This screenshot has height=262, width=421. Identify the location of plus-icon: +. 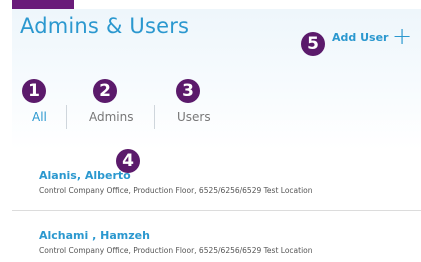
(402, 36).